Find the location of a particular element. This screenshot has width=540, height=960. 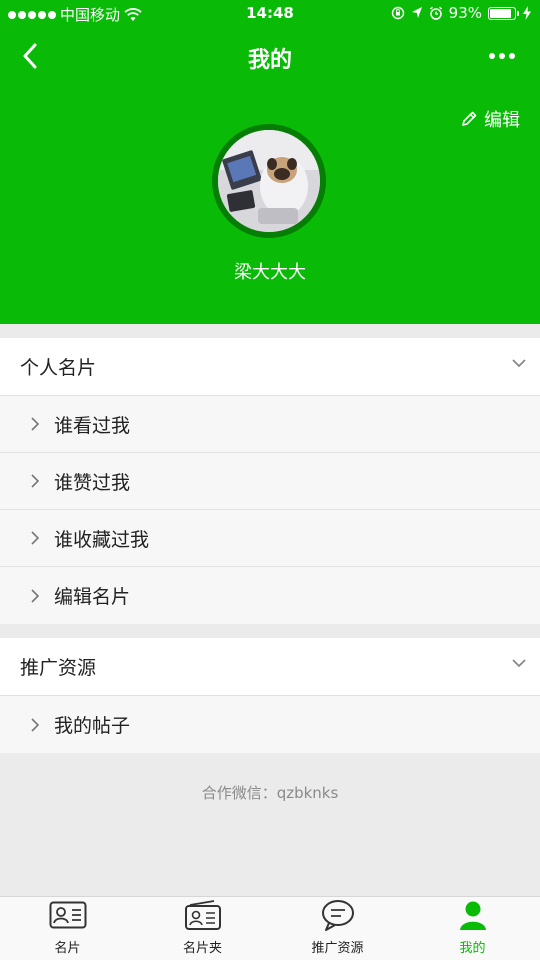

tab-label: 推广资源 is located at coordinates (337, 948).